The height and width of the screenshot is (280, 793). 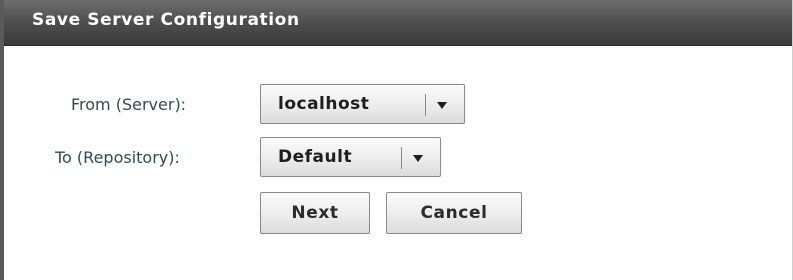 I want to click on from-server-label: From (Server):, so click(x=129, y=104).